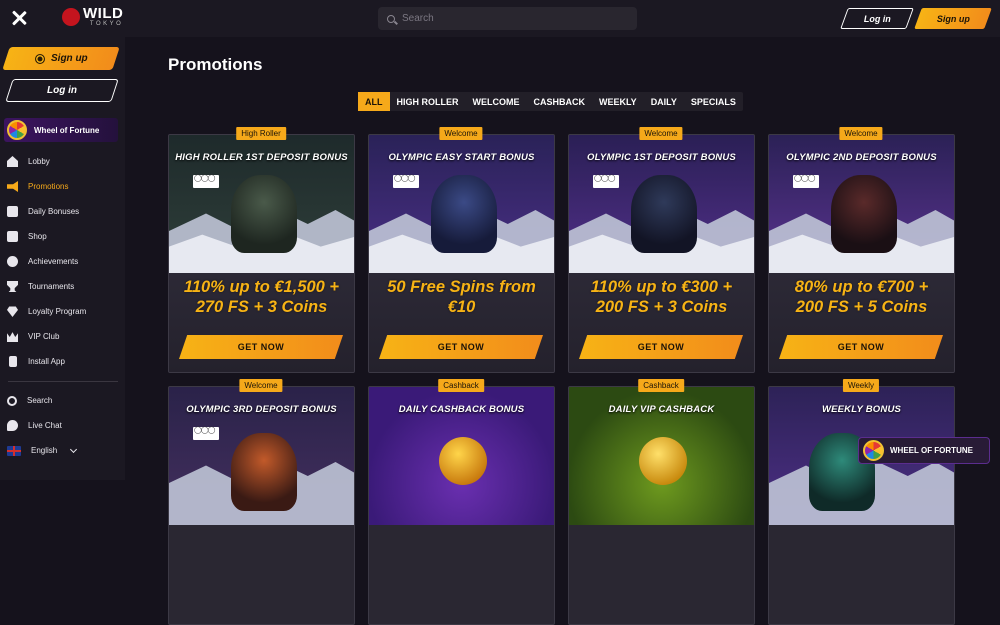  What do you see at coordinates (39, 58) in the screenshot?
I see `coin-icon` at bounding box center [39, 58].